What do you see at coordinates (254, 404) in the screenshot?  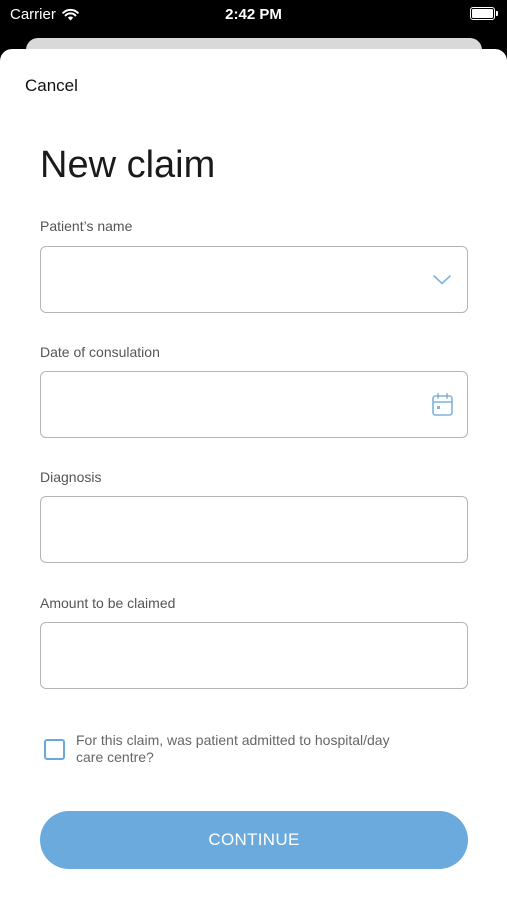 I see `date-field` at bounding box center [254, 404].